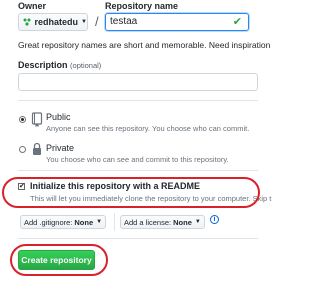 This screenshot has width=320, height=290. What do you see at coordinates (124, 21) in the screenshot?
I see `repository-name-value: testaa` at bounding box center [124, 21].